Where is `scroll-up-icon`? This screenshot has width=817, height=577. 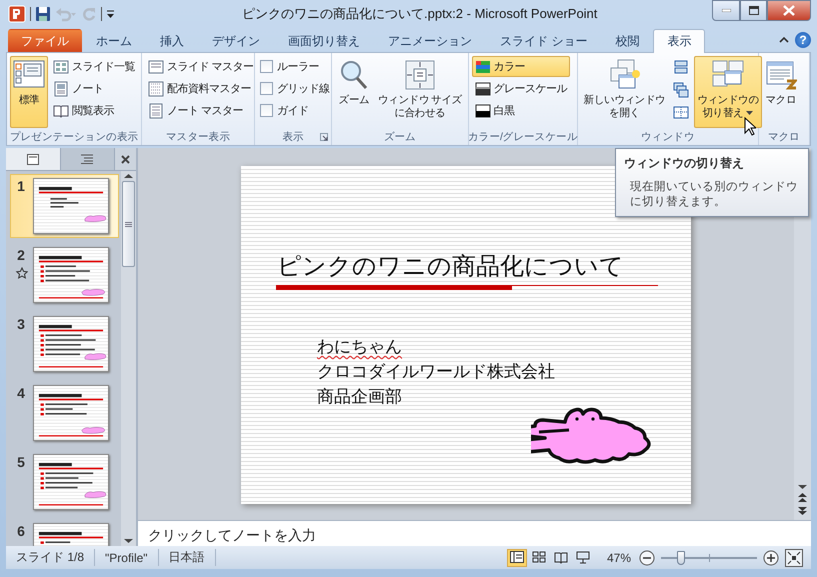
scroll-up-icon is located at coordinates (128, 176).